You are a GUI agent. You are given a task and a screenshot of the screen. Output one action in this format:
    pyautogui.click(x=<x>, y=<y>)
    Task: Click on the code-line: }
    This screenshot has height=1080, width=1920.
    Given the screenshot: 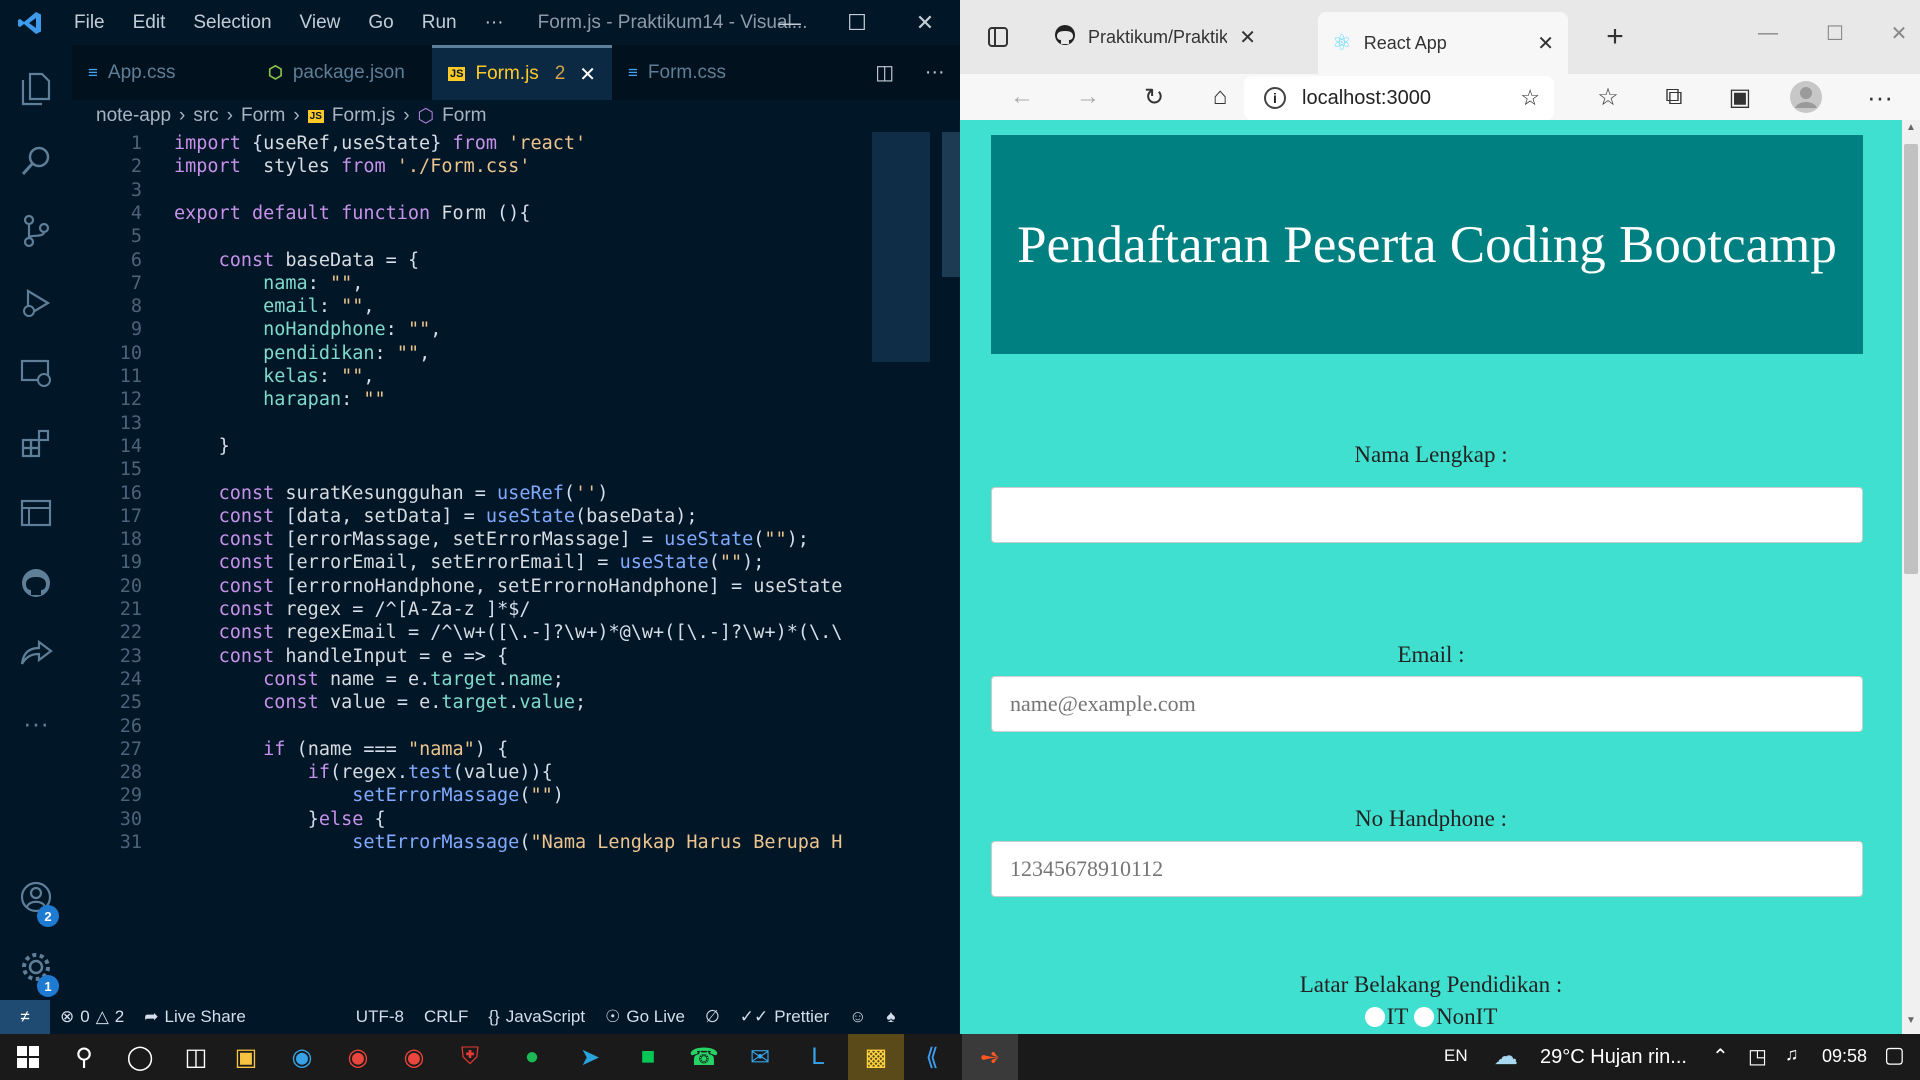 What is the action you would take?
    pyautogui.click(x=202, y=447)
    